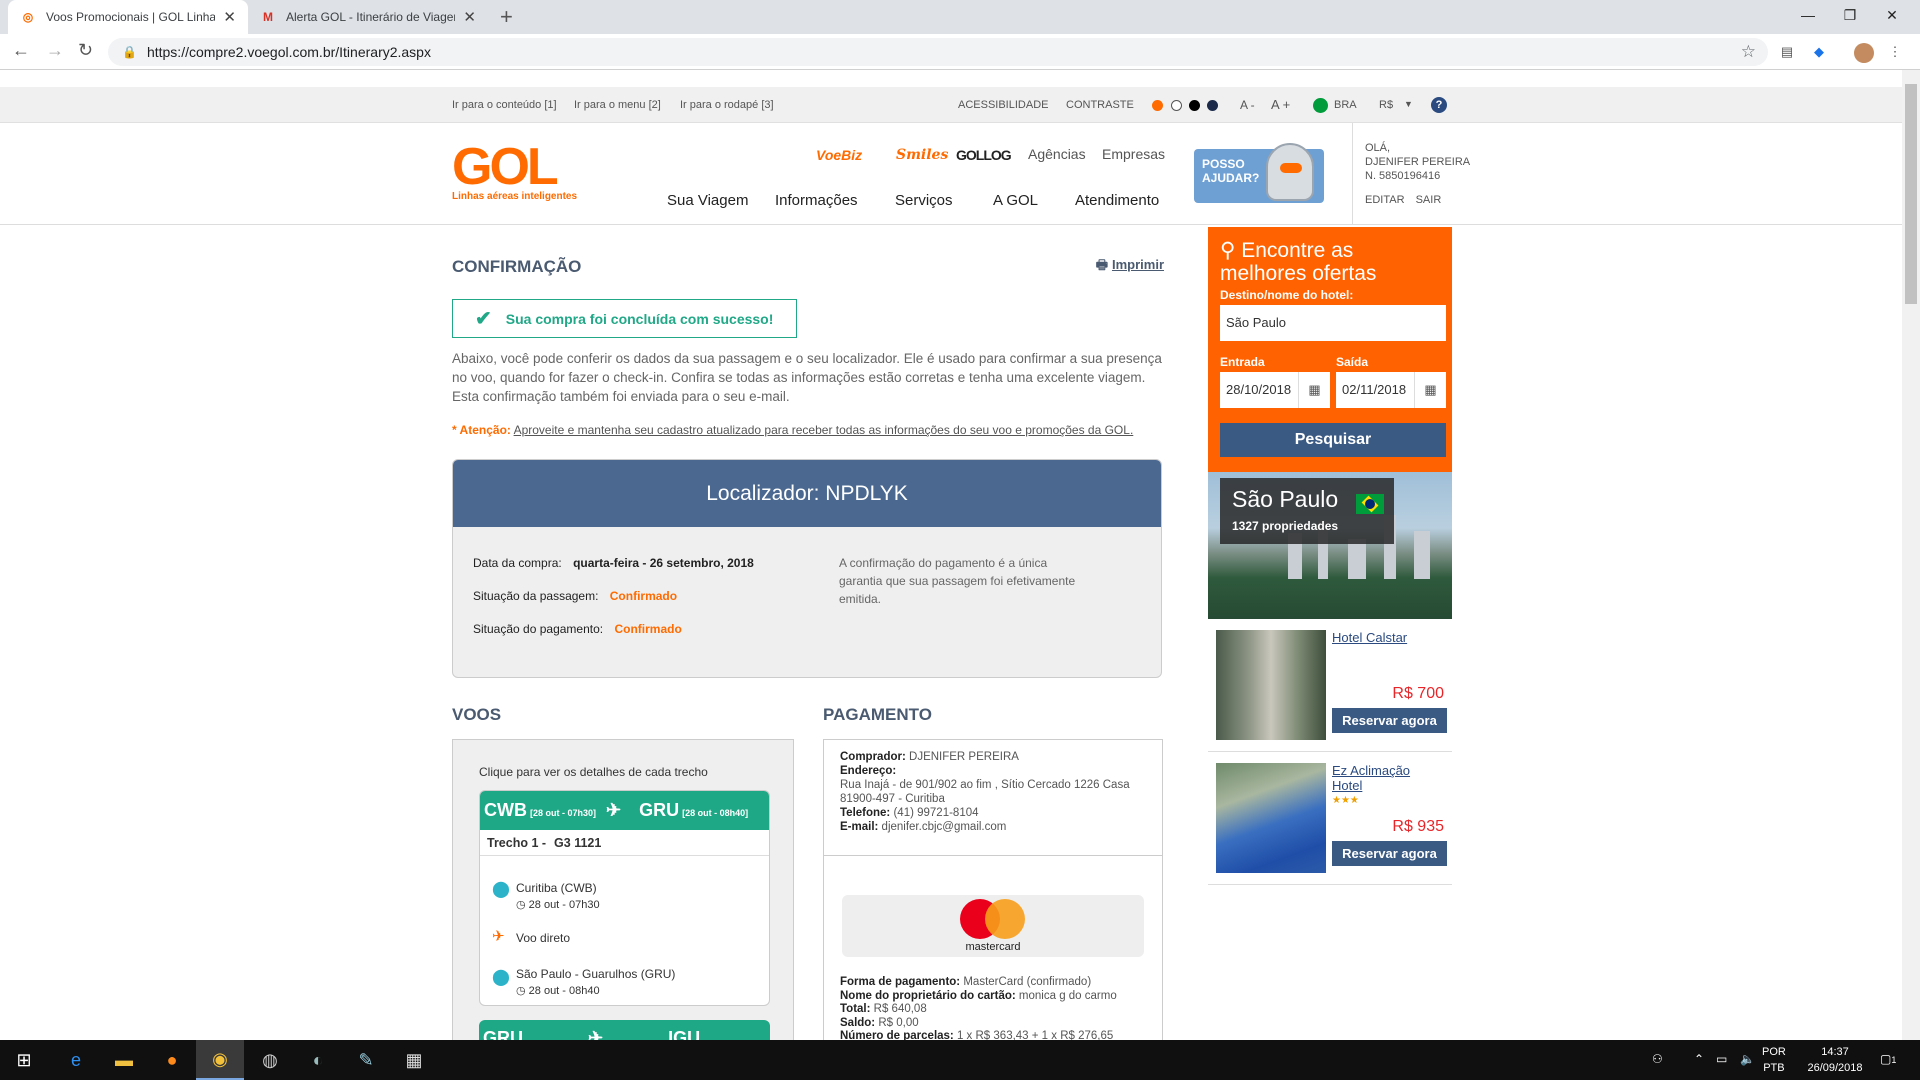 The height and width of the screenshot is (1080, 1920). What do you see at coordinates (924, 200) in the screenshot?
I see `nav-servicos: Serviços` at bounding box center [924, 200].